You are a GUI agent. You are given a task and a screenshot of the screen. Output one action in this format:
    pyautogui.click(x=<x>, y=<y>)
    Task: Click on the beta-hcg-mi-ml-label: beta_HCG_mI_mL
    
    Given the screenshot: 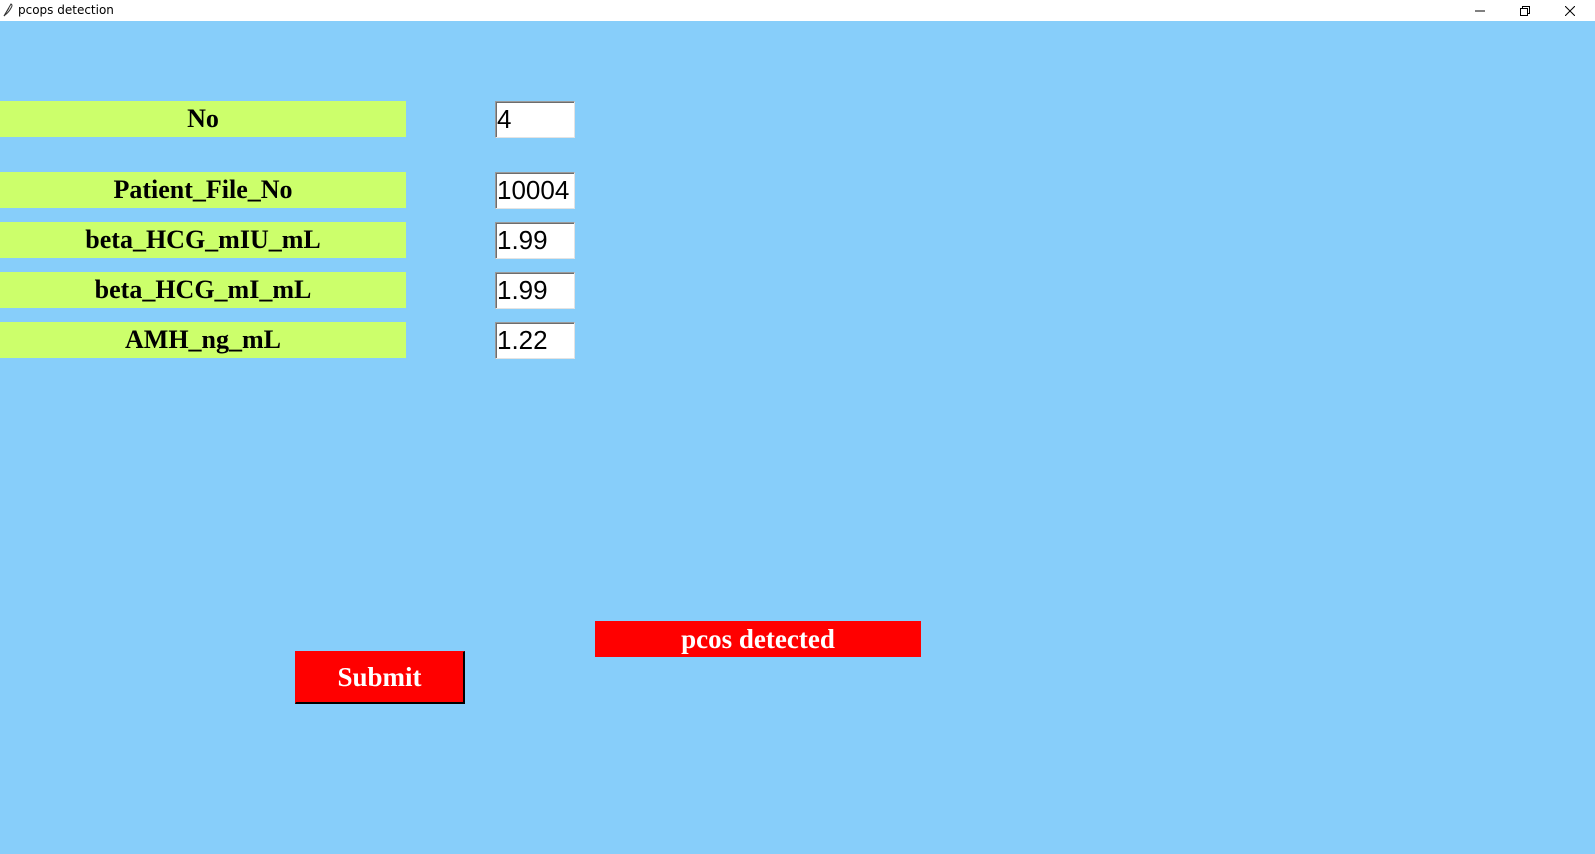 What is the action you would take?
    pyautogui.click(x=203, y=290)
    